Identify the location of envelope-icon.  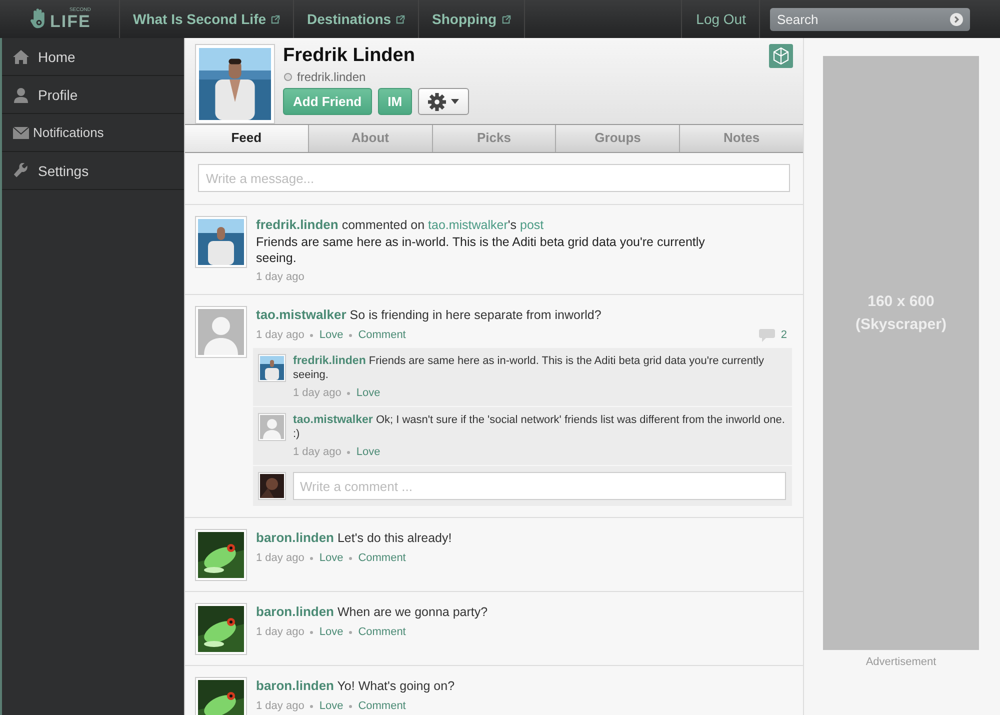
(21, 133).